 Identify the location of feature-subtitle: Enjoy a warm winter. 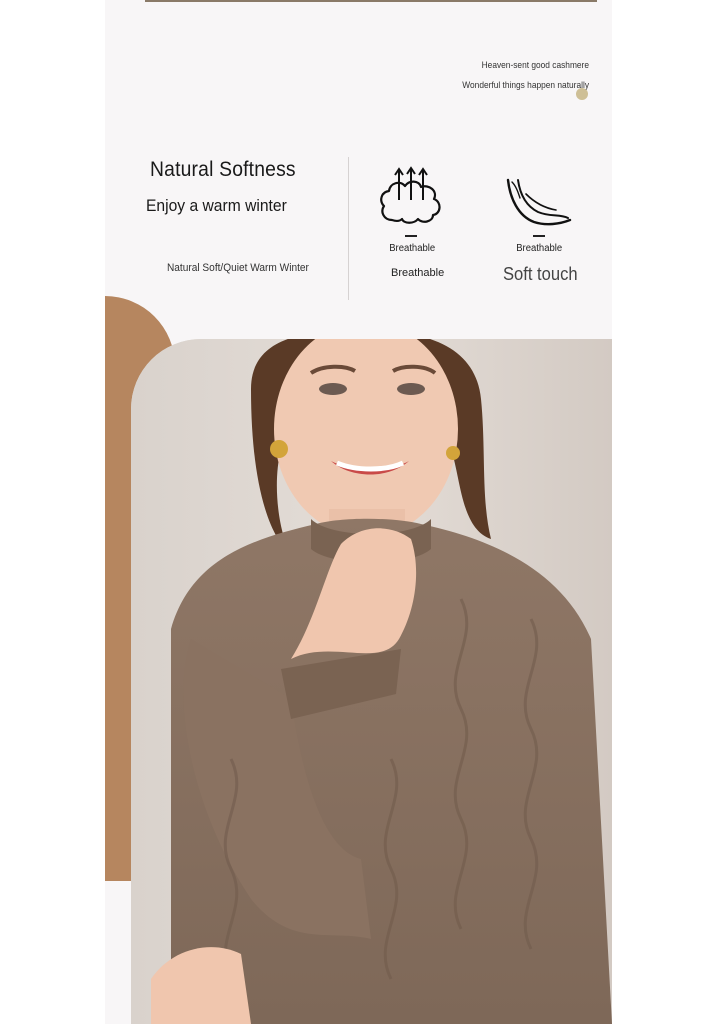
(216, 205).